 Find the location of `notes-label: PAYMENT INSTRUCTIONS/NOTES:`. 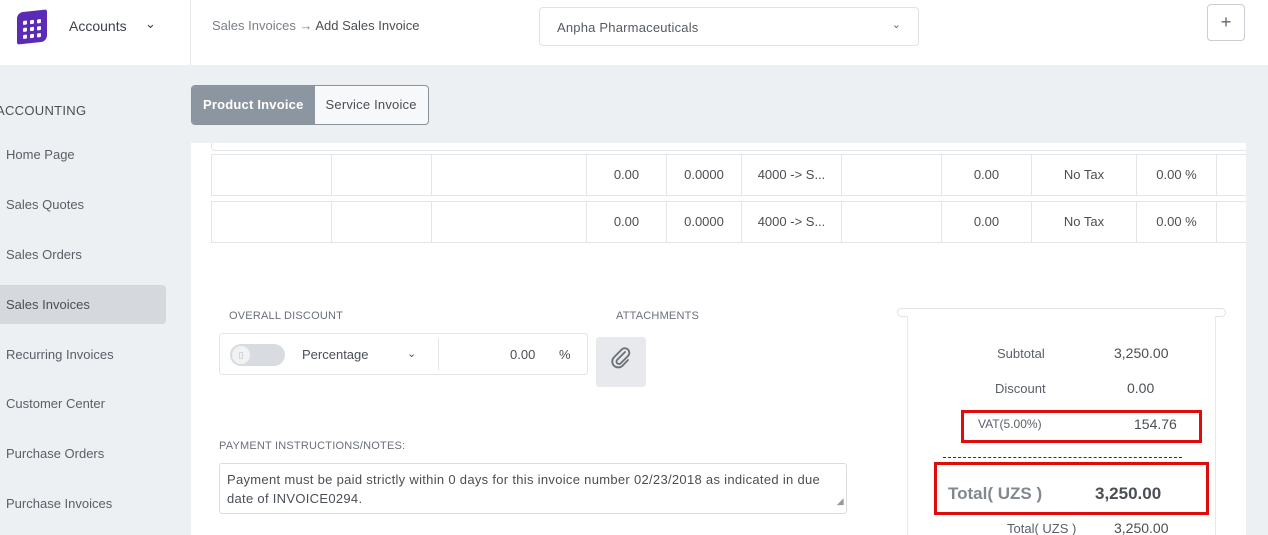

notes-label: PAYMENT INSTRUCTIONS/NOTES: is located at coordinates (312, 446).